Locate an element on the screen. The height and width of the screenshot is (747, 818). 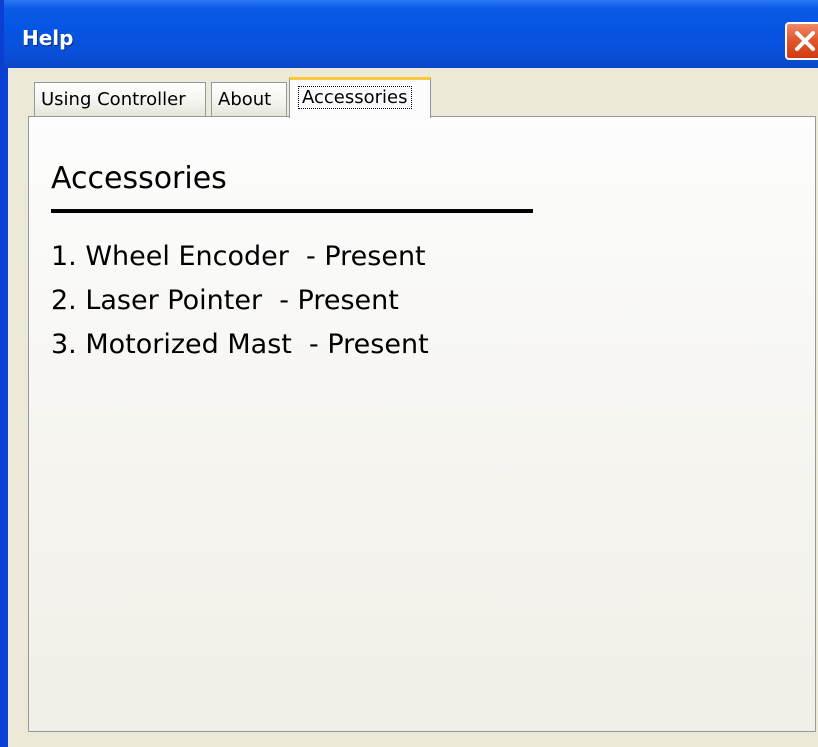
tab-label: Accessories is located at coordinates (355, 97).